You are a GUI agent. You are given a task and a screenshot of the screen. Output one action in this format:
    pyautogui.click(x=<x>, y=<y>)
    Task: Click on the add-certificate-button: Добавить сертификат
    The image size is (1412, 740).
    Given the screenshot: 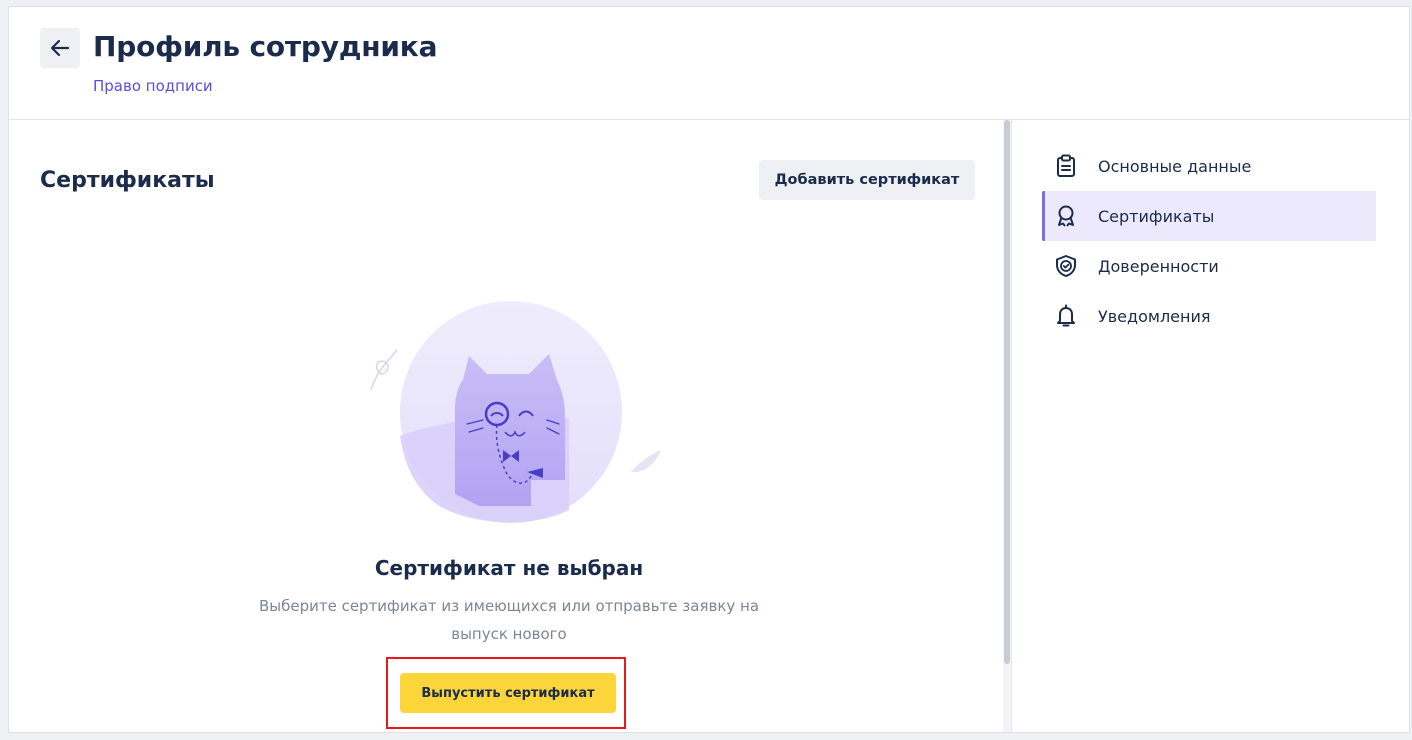 What is the action you would take?
    pyautogui.click(x=867, y=180)
    